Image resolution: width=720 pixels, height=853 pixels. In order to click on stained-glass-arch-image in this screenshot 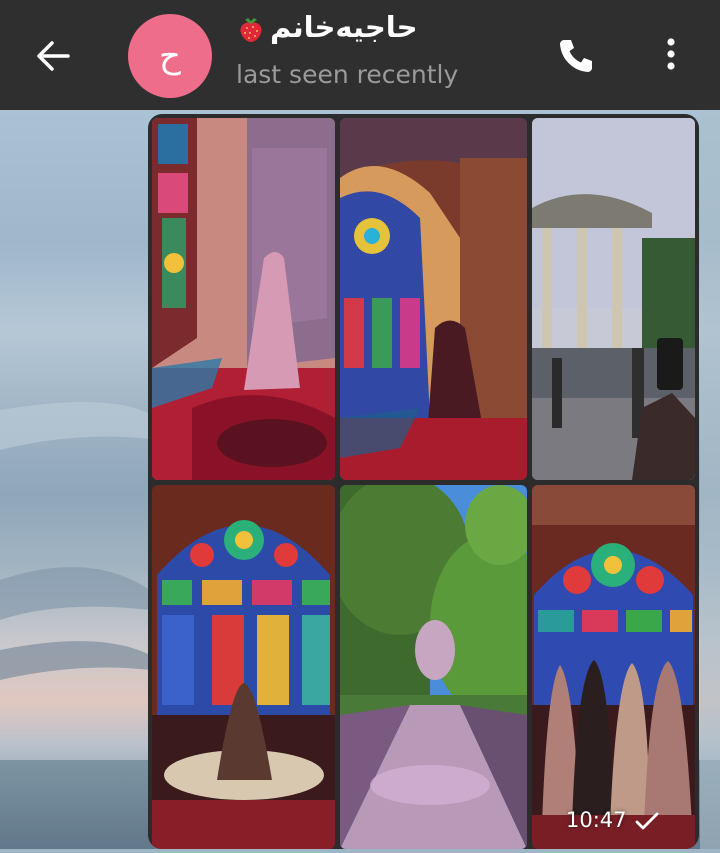, I will do `click(433, 299)`.